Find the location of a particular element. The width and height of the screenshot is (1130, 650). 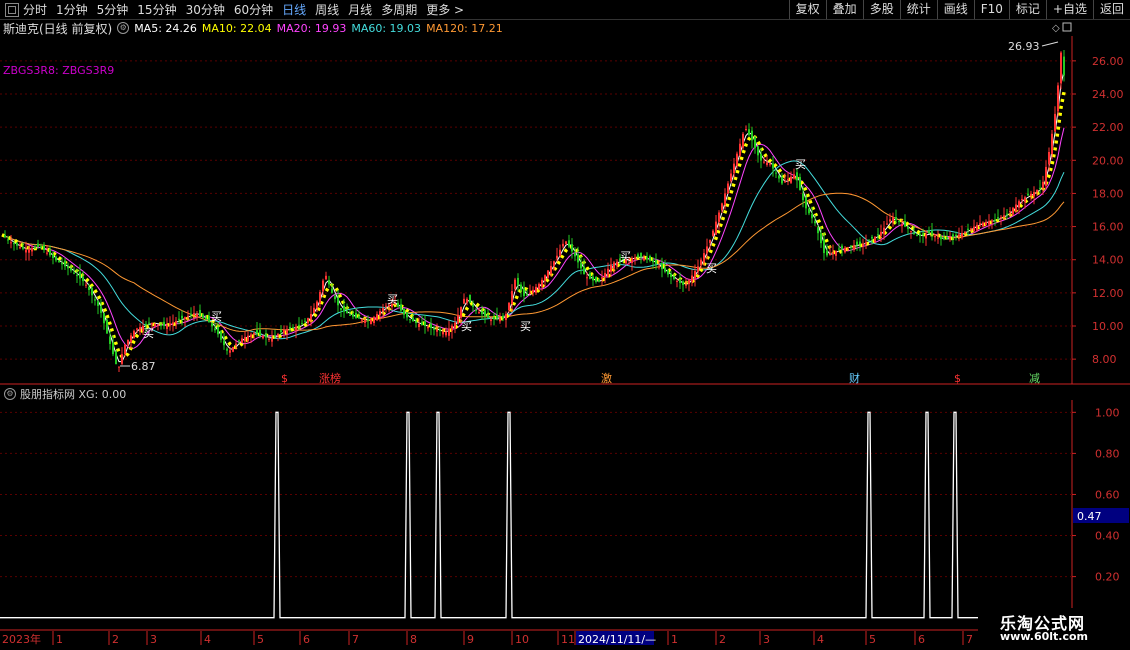

restore-rights-button: 复权 is located at coordinates (807, 9).